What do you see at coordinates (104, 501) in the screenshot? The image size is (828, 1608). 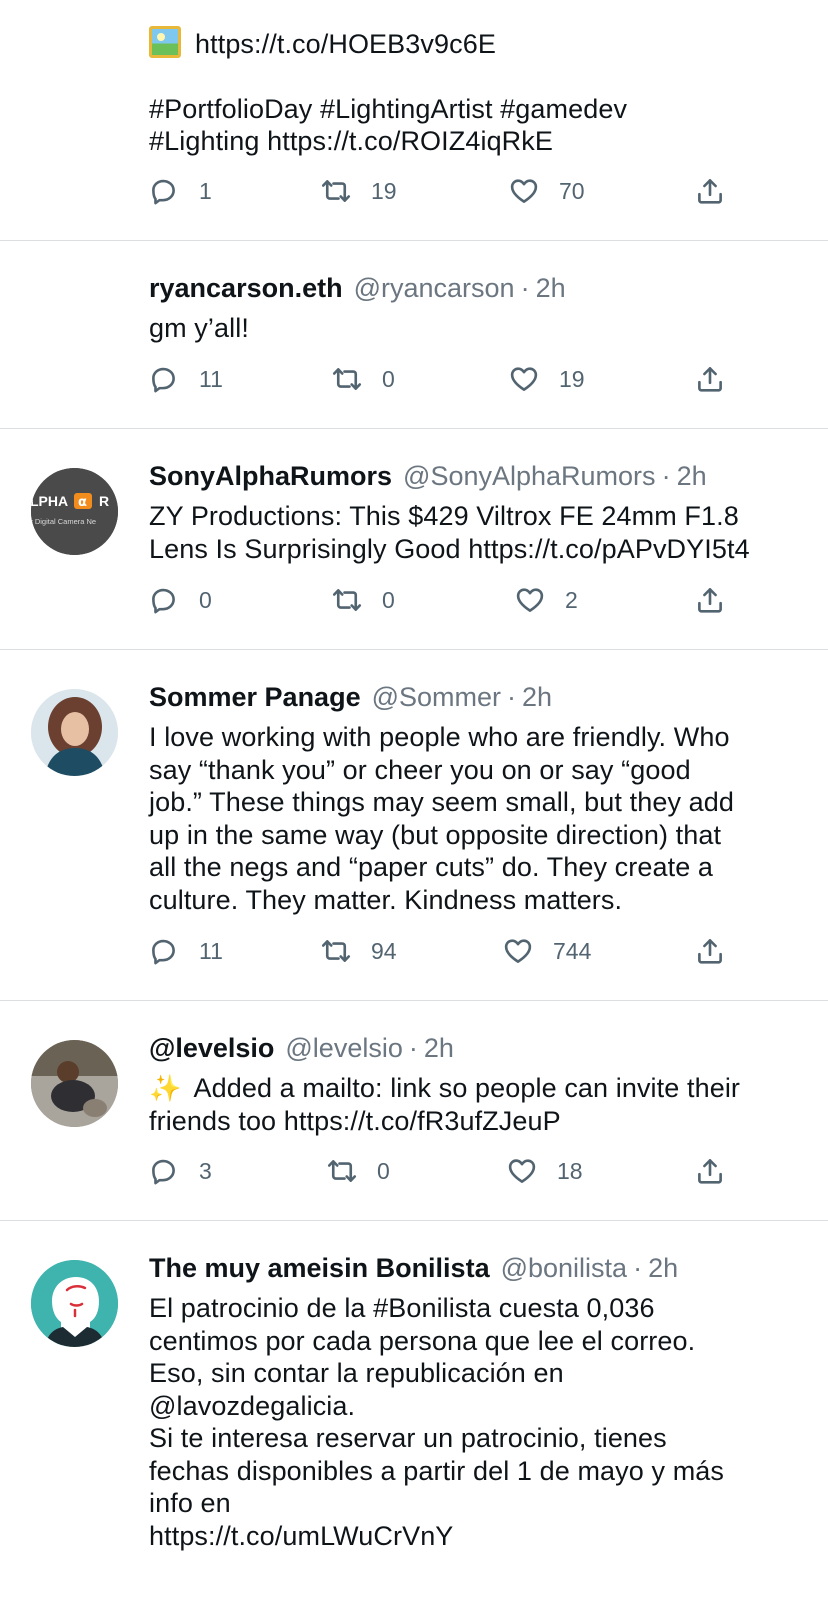 I see `svg-text: R` at bounding box center [104, 501].